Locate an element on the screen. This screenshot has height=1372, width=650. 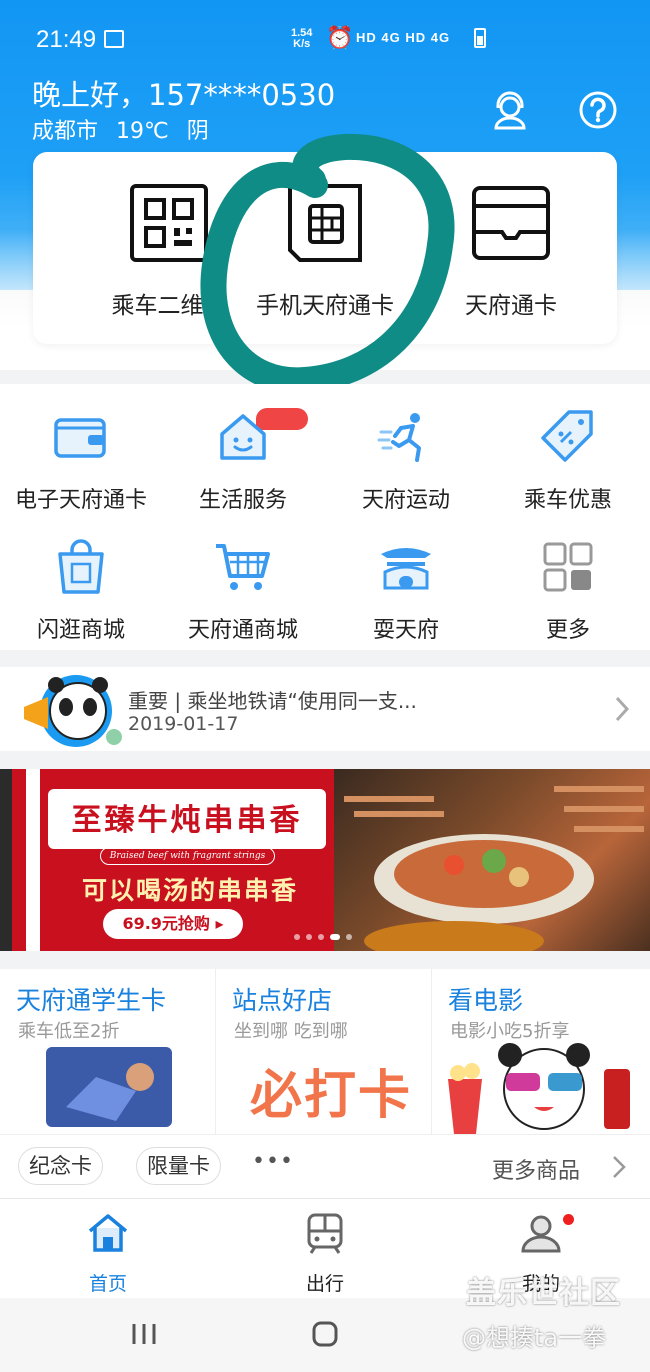
help-icon is located at coordinates (598, 110).